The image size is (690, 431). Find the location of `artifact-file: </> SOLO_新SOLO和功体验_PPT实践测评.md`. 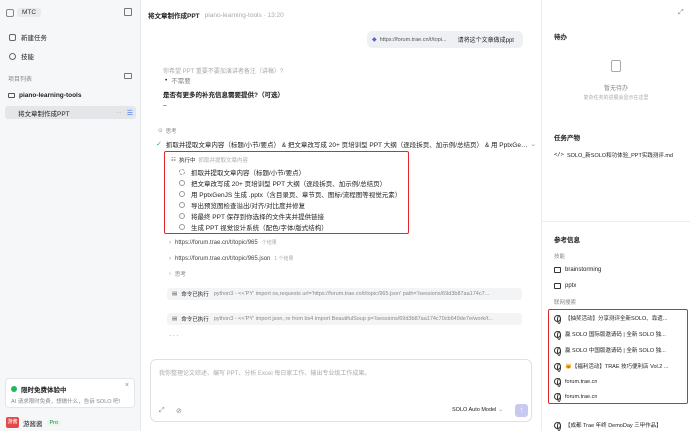

artifact-file: </> SOLO_新SOLO和功体验_PPT实践测评.md is located at coordinates (621, 155).